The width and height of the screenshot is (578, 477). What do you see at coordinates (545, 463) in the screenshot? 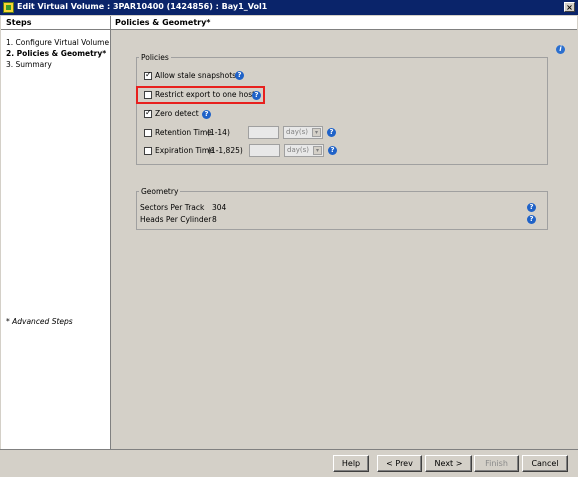
I see `cancel-button: Cancel` at bounding box center [545, 463].